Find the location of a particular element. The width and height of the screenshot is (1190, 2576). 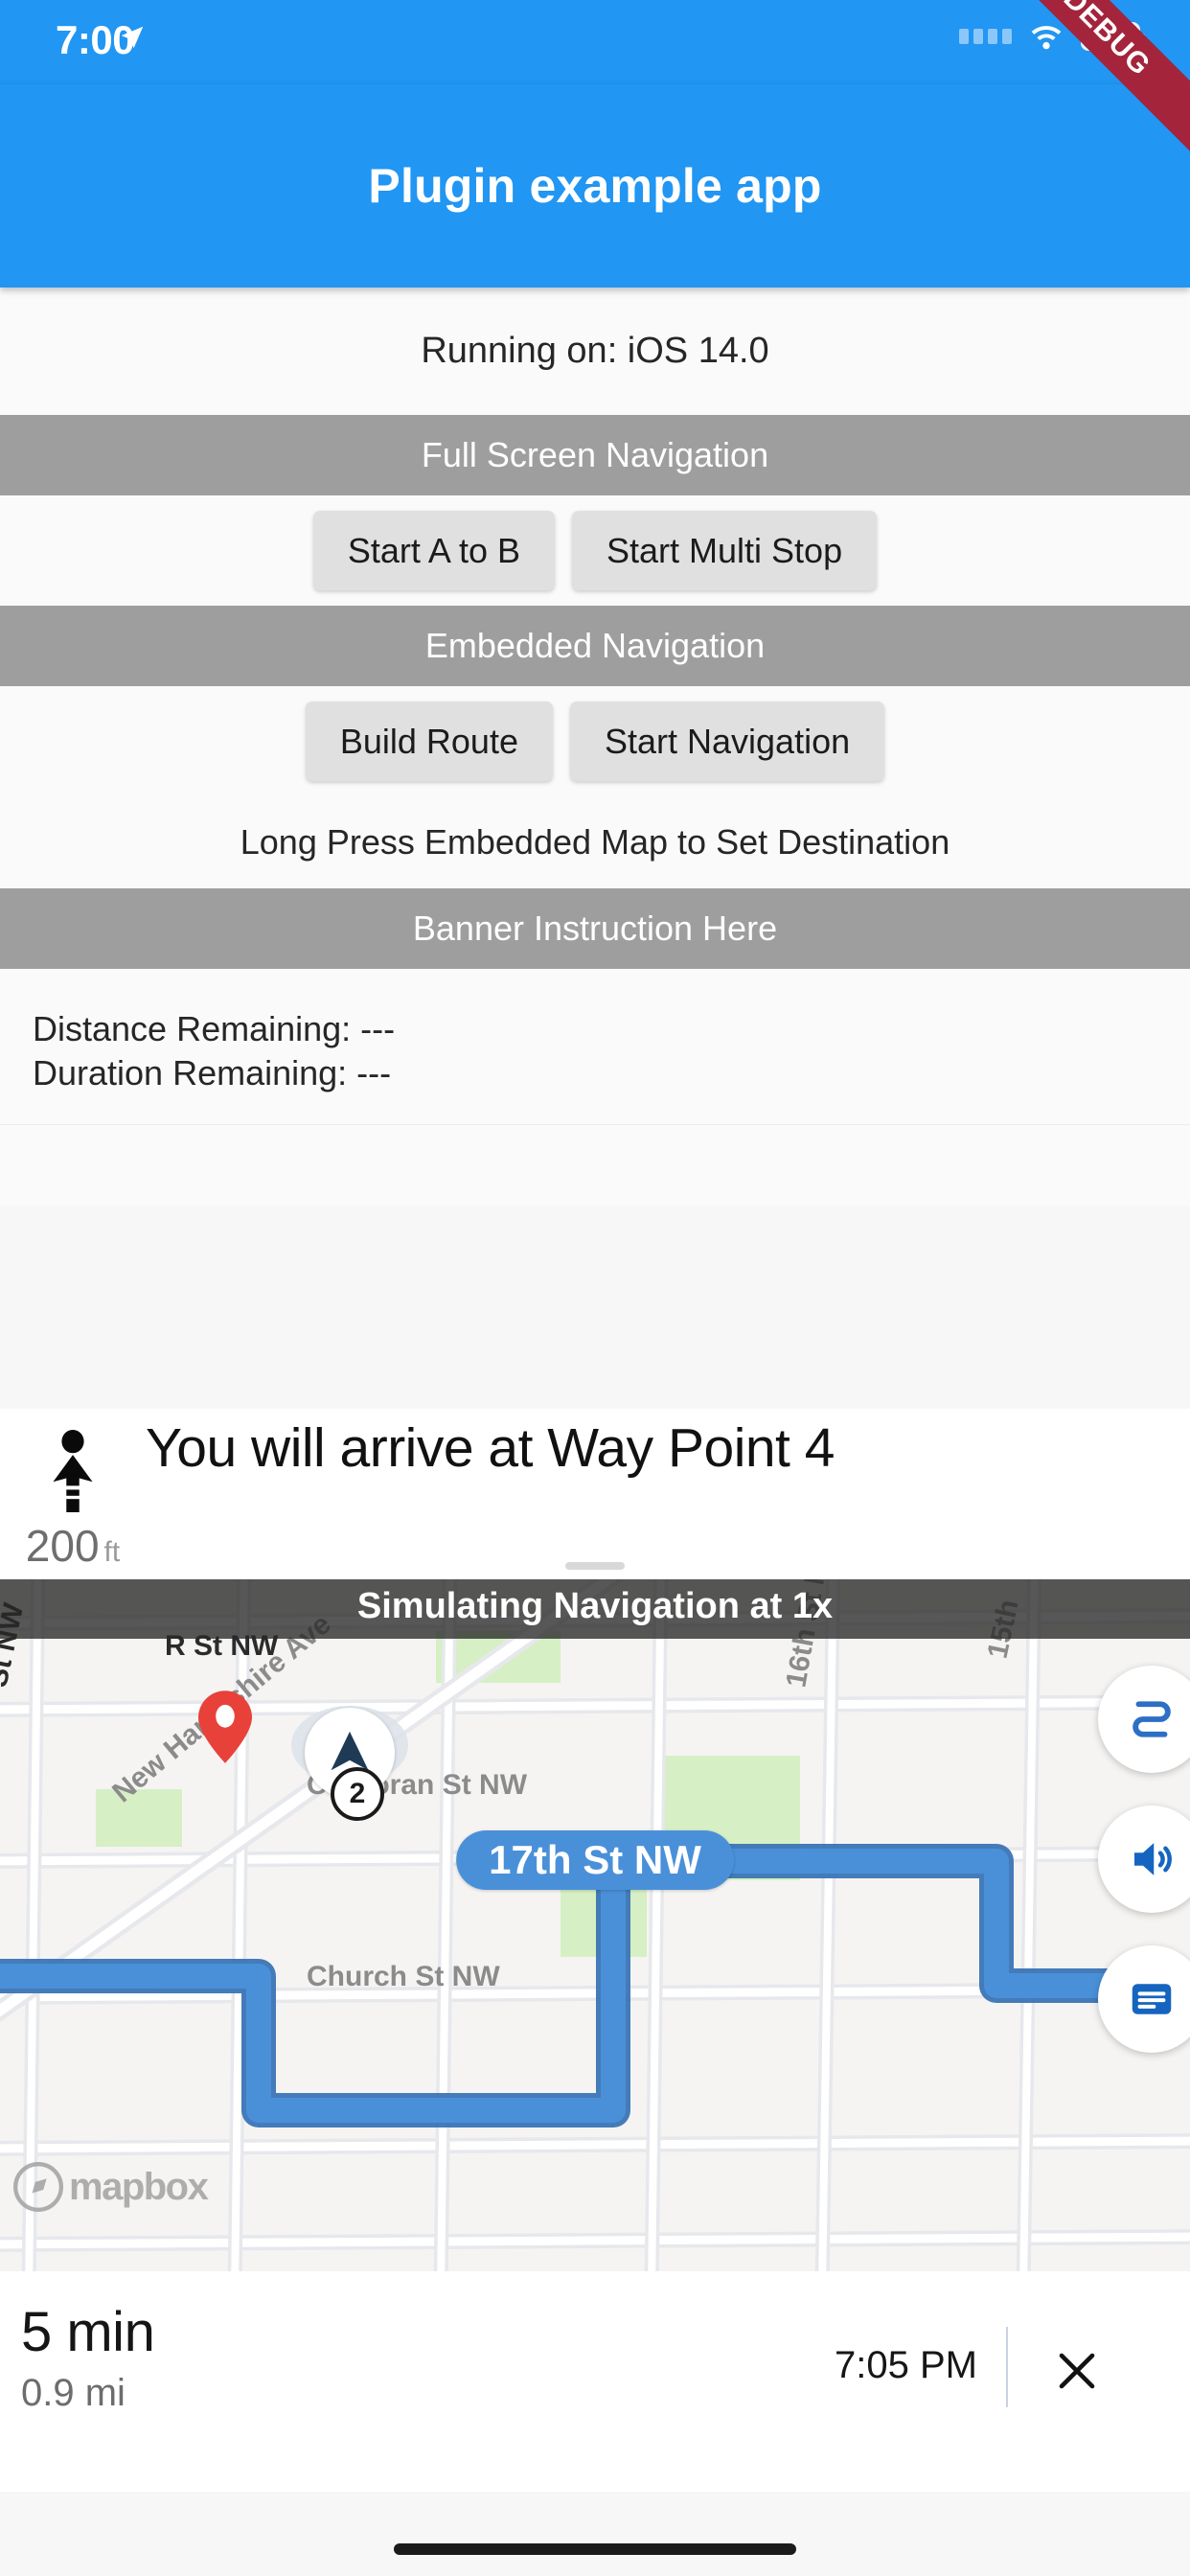

section-header-label: Embedded Navigation is located at coordinates (595, 645).